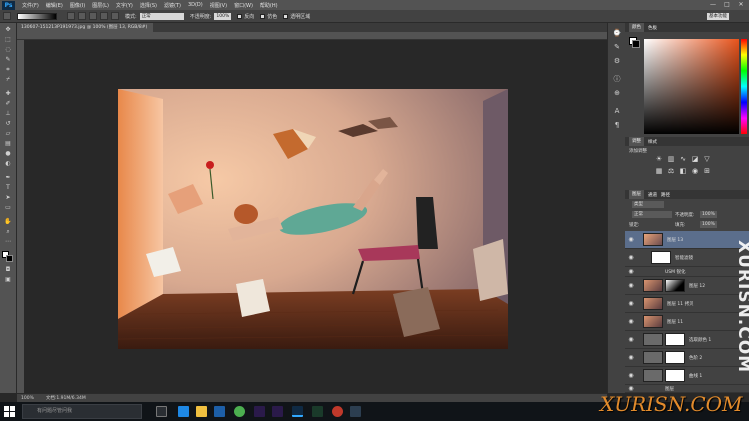 The width and height of the screenshot is (749, 421). What do you see at coordinates (82, 16) in the screenshot?
I see `radial-gradient-button` at bounding box center [82, 16].